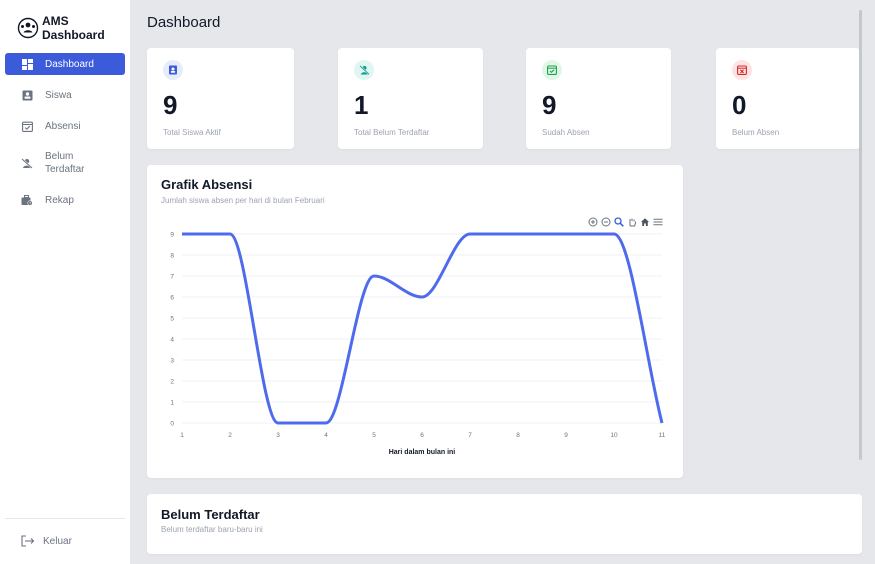 The image size is (875, 564). I want to click on y-tick-label: 9, so click(172, 235).